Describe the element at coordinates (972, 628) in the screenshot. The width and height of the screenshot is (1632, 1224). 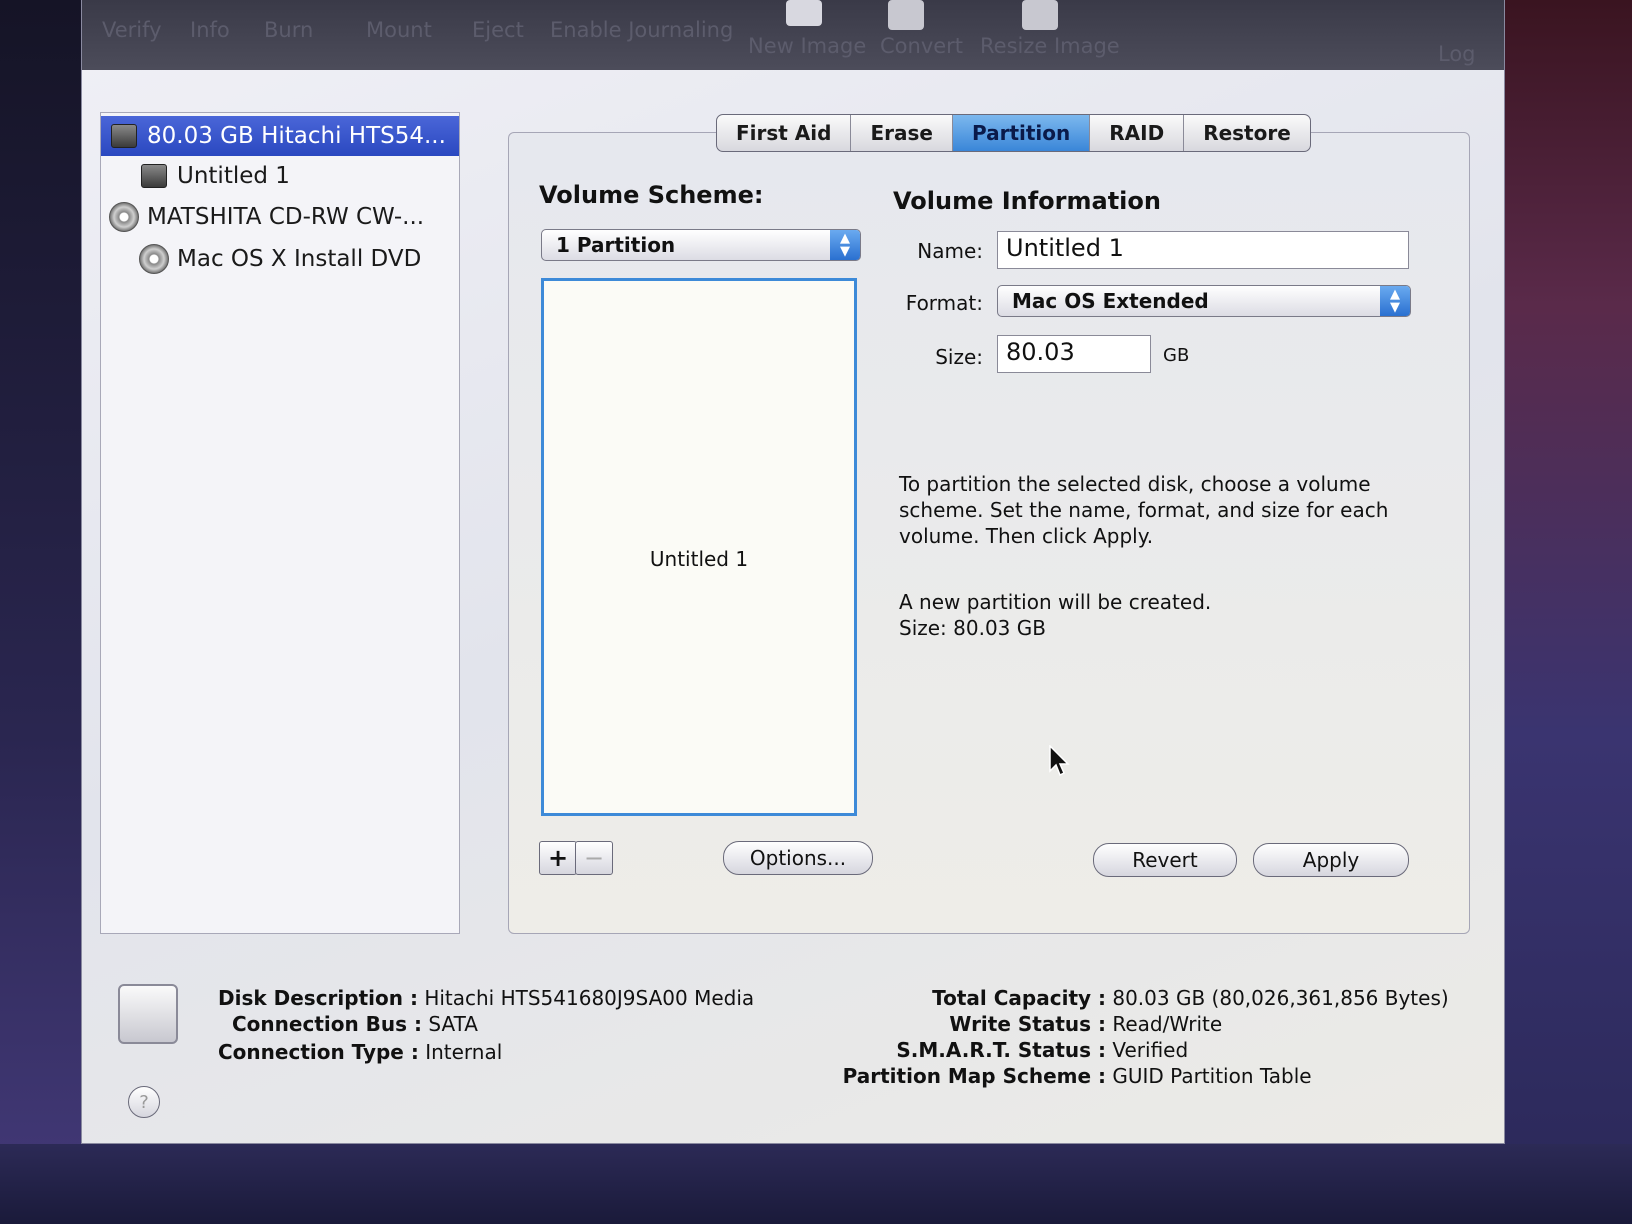
I see `partition-status-line-2: Size: 80.03 GB` at that location.